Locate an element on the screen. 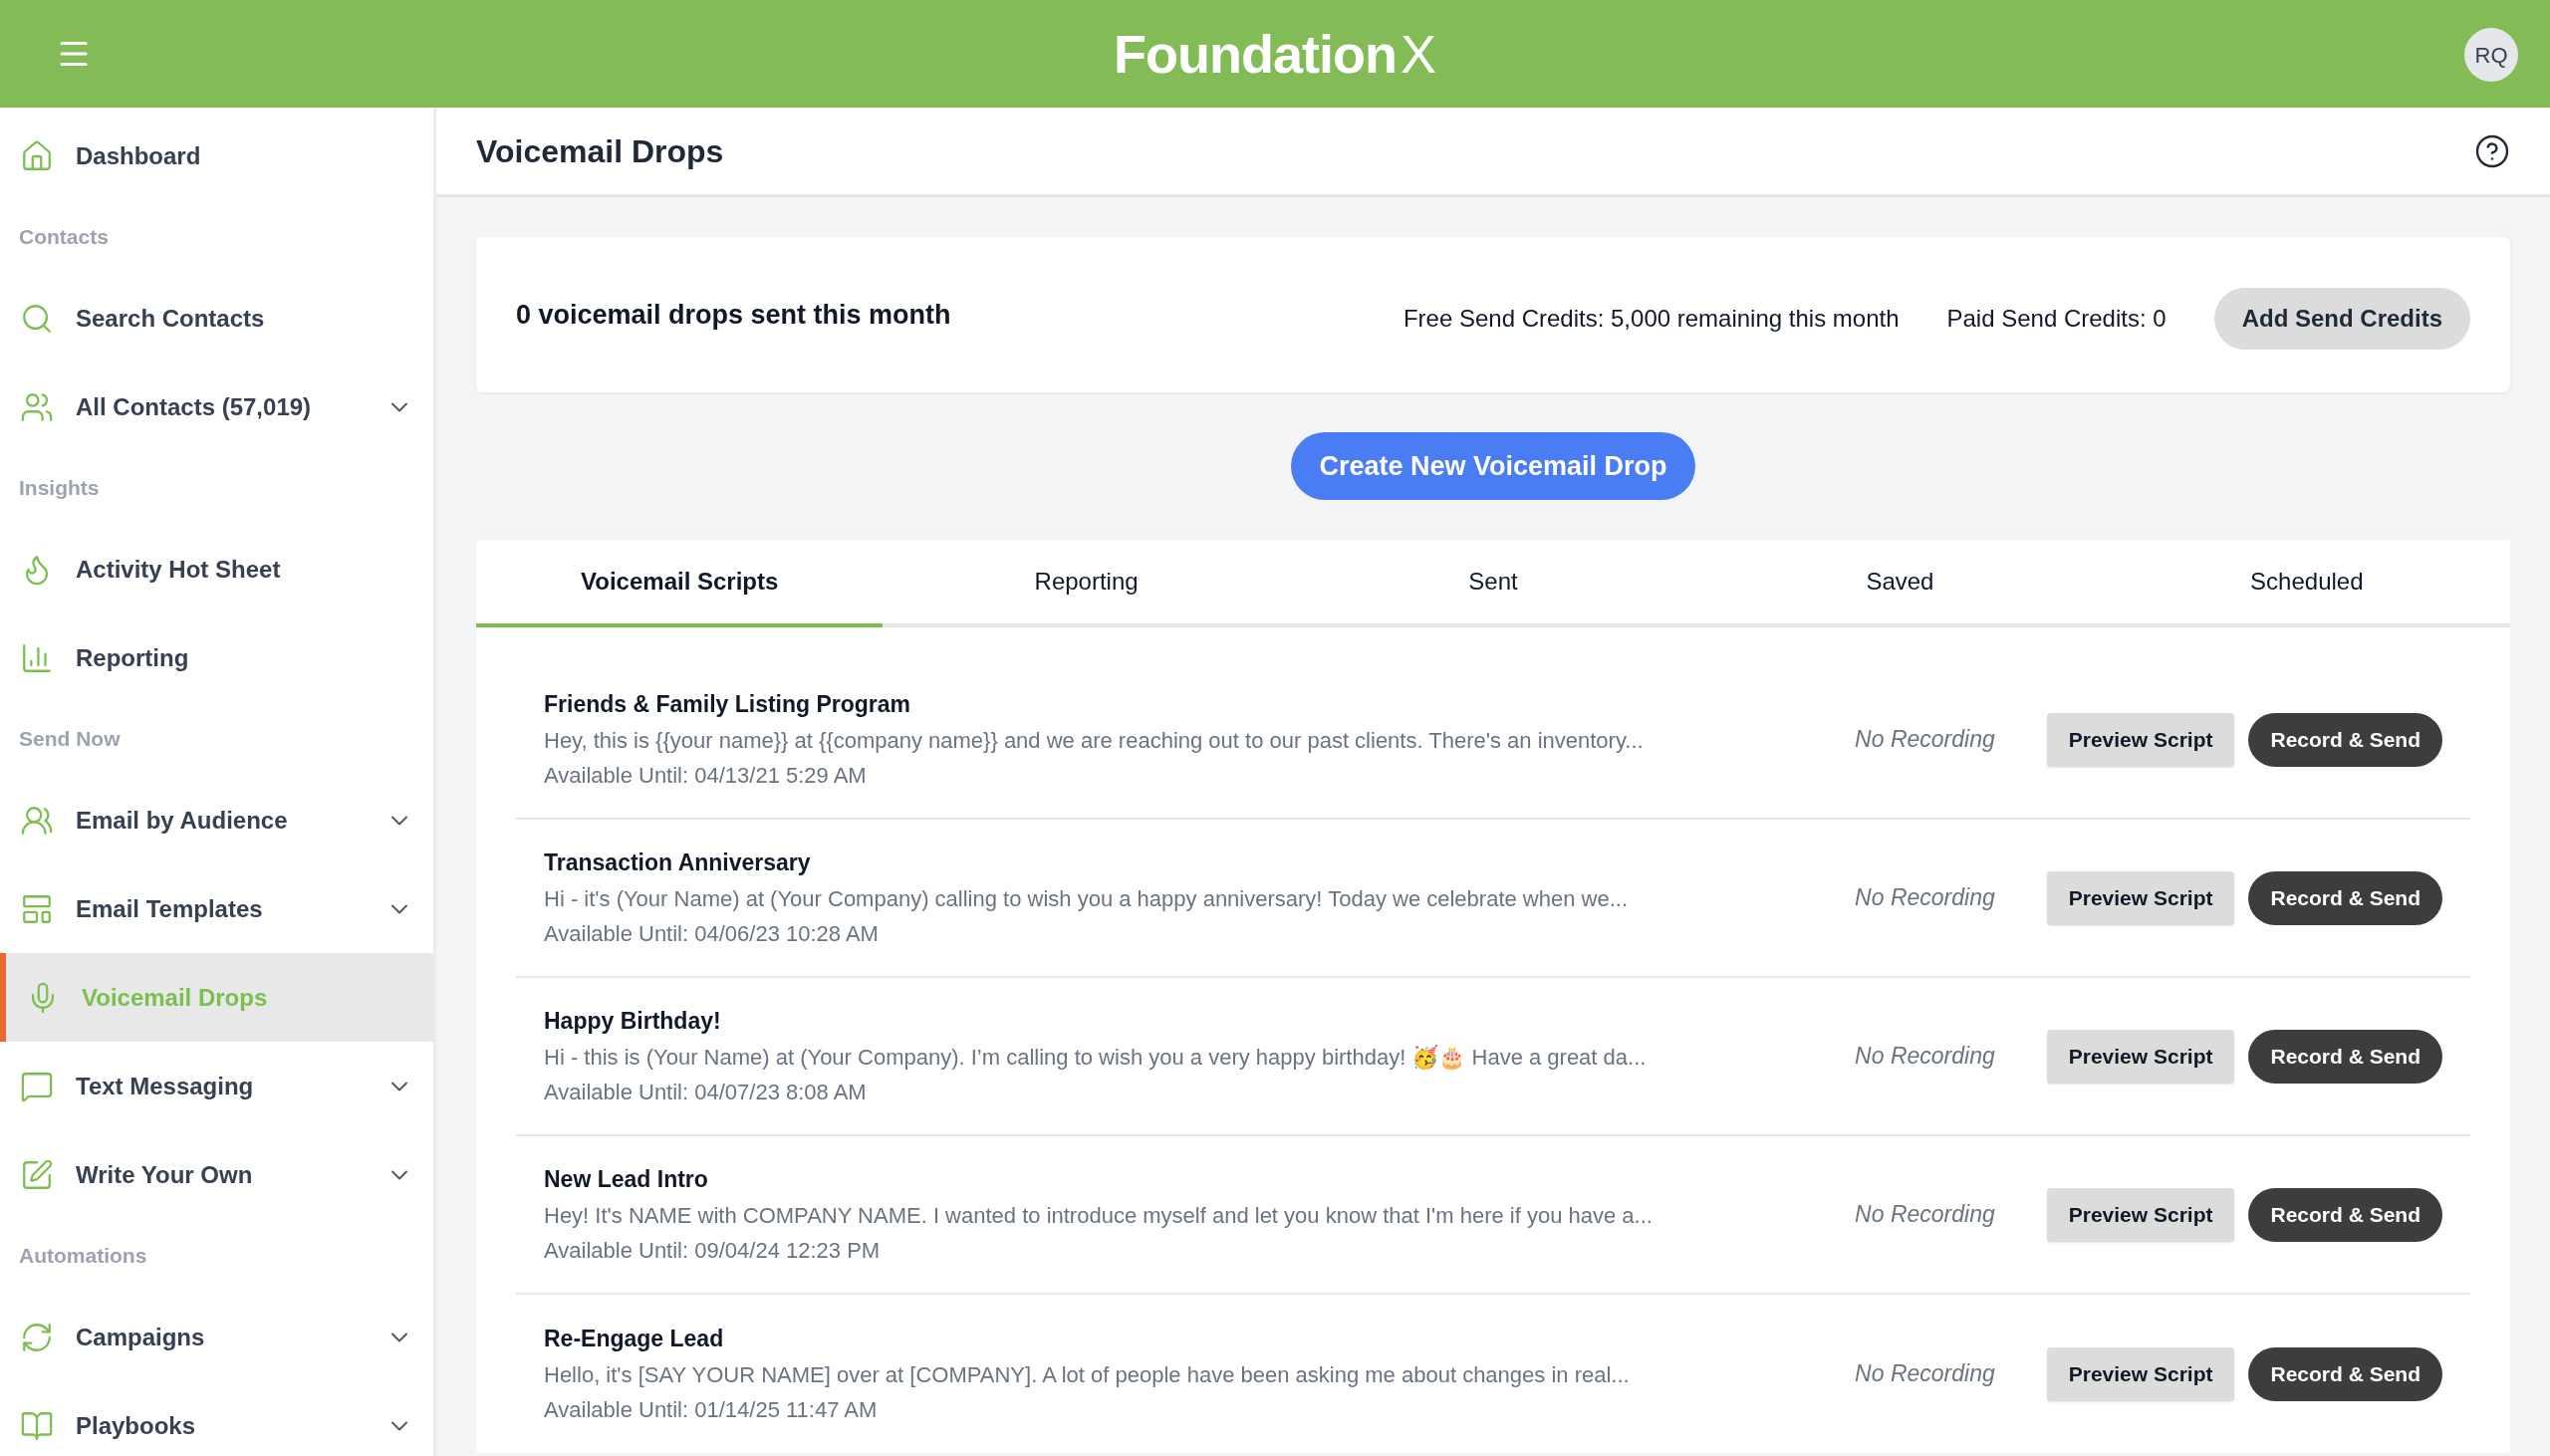 The width and height of the screenshot is (2550, 1456). create-drop-button: Create New Voicemail Drop is located at coordinates (1493, 466).